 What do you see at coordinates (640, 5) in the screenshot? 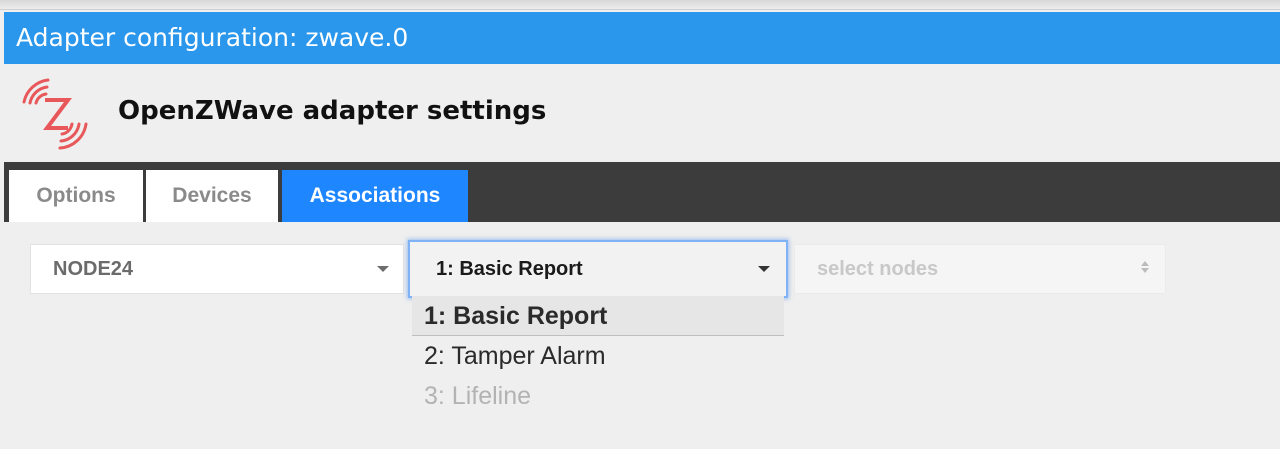
I see `window-top-edge` at bounding box center [640, 5].